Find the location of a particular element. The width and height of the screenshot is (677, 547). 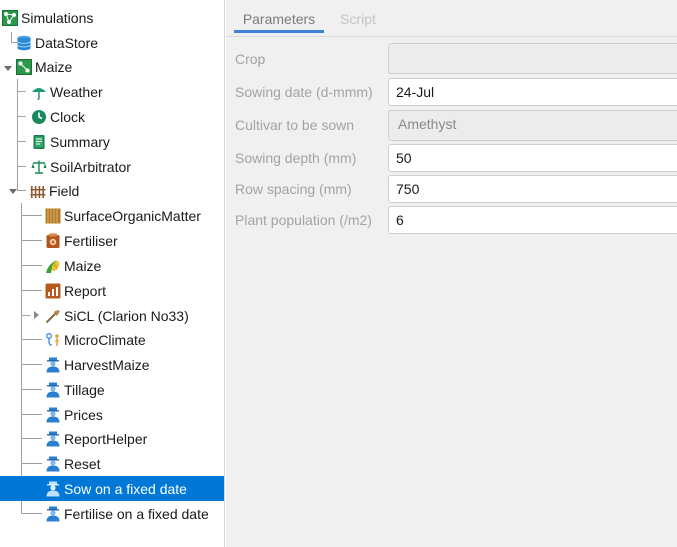

tree-node-label: Tillage is located at coordinates (84, 389).